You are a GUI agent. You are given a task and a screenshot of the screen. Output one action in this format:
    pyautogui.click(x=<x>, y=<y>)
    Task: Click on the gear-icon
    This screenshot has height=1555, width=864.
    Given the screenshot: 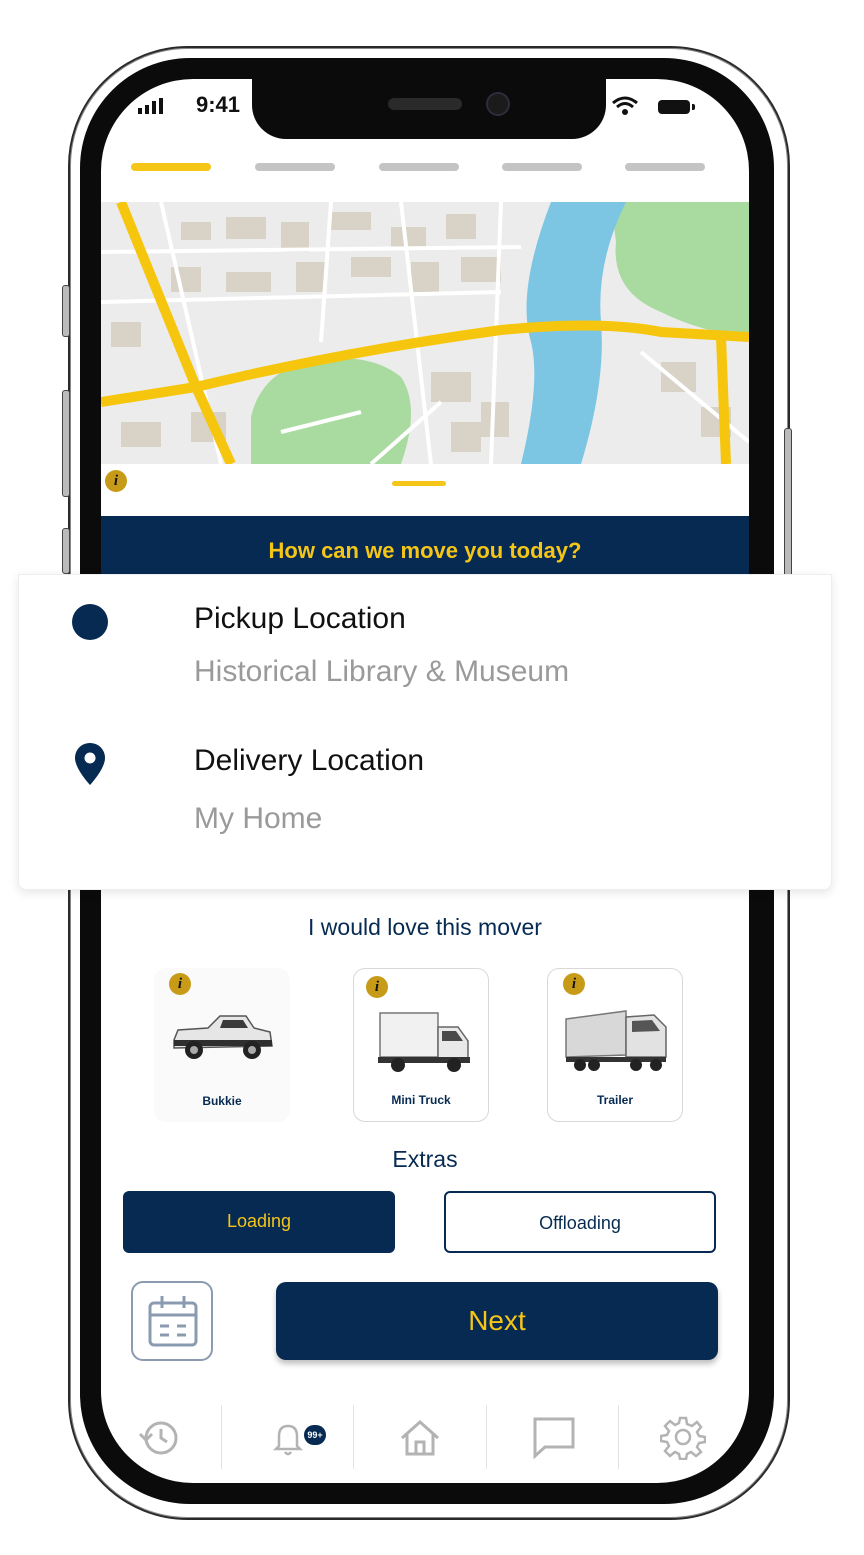 What is the action you would take?
    pyautogui.click(x=683, y=1437)
    